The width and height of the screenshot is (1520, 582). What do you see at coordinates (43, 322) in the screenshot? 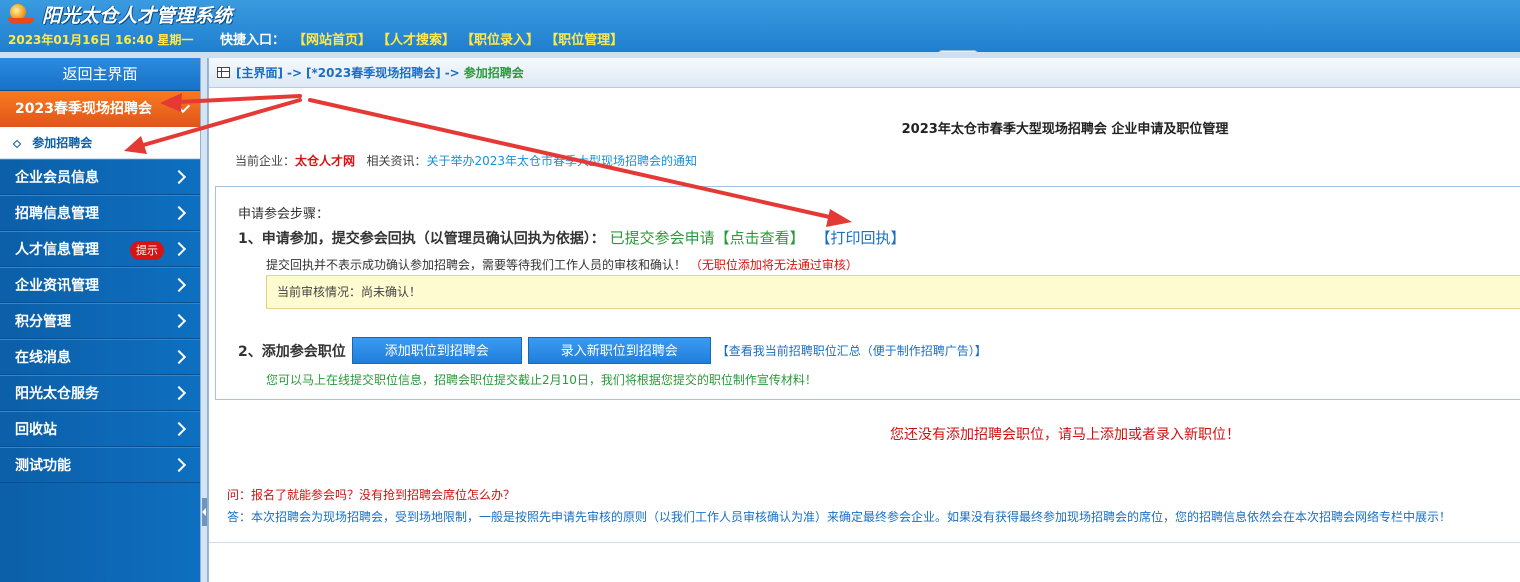
I see `sidebar-item-label: 积分管理` at bounding box center [43, 322].